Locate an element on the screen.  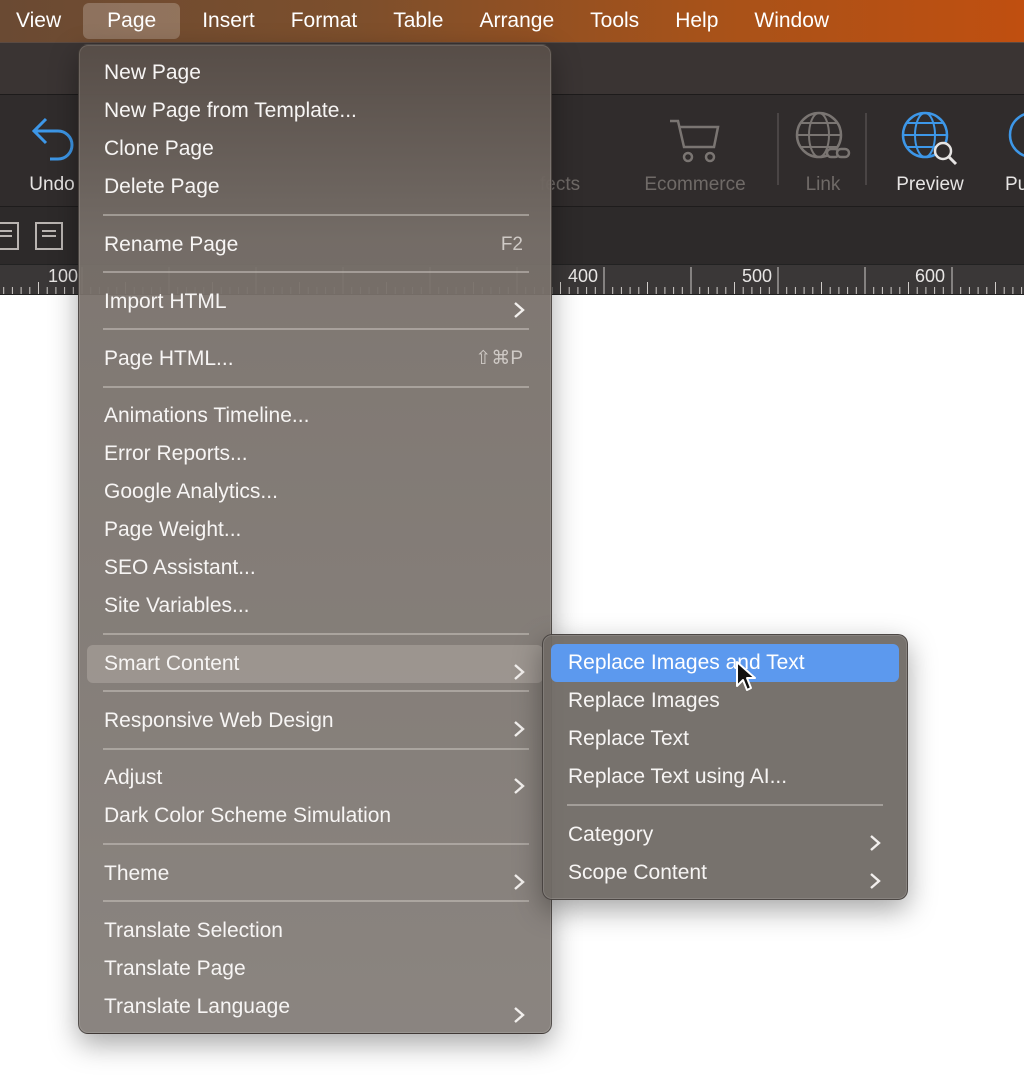
menu-item-responsive-web-design: Responsive Web Design is located at coordinates (315, 721).